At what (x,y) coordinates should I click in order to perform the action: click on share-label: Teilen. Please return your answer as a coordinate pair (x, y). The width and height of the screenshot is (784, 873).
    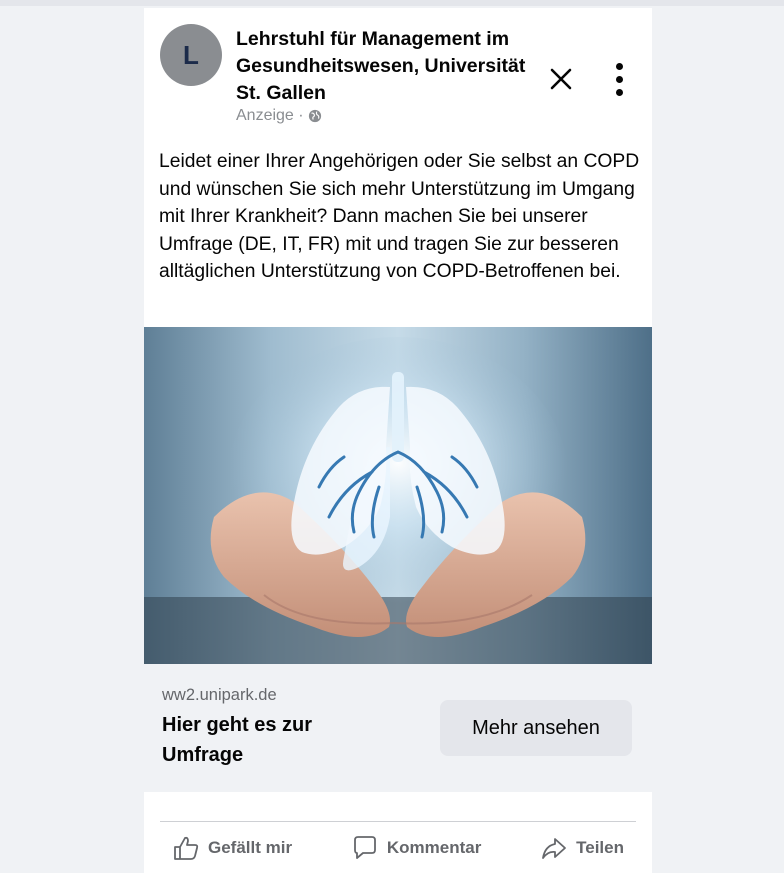
    Looking at the image, I should click on (600, 847).